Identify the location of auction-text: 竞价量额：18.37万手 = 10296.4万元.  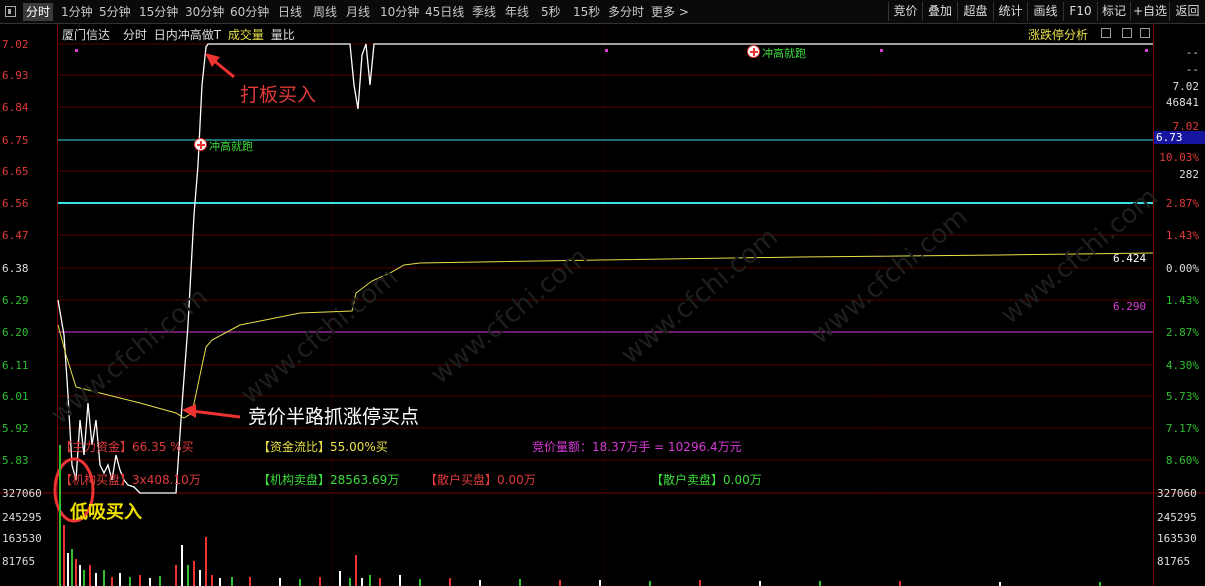
(637, 447).